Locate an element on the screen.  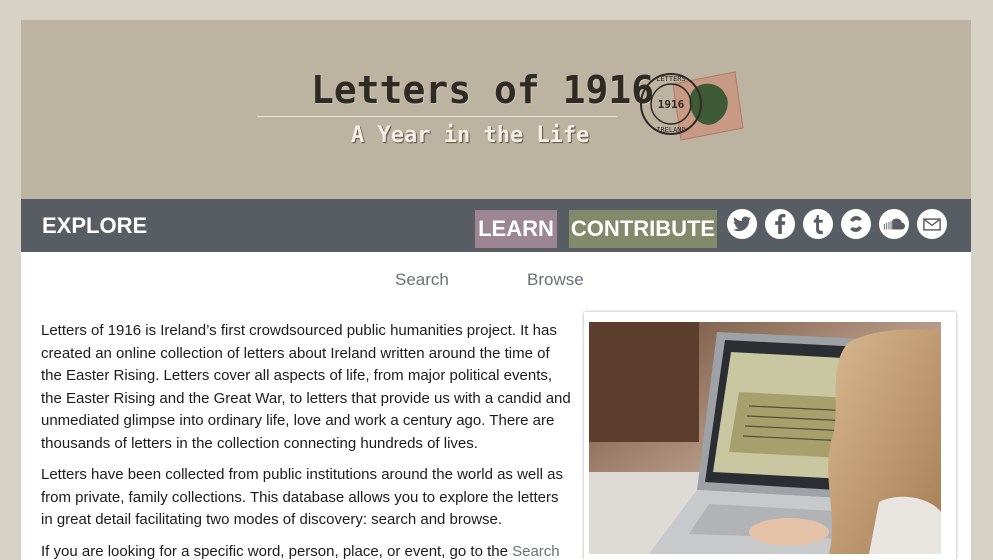
logo-divider is located at coordinates (437, 116).